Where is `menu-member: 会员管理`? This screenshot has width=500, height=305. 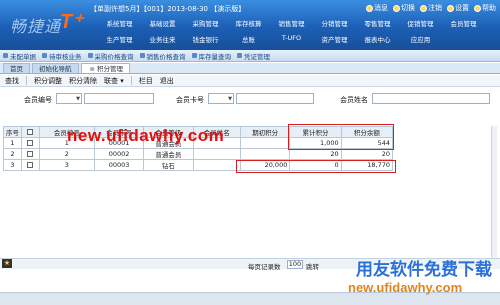 menu-member: 会员管理 is located at coordinates (463, 23).